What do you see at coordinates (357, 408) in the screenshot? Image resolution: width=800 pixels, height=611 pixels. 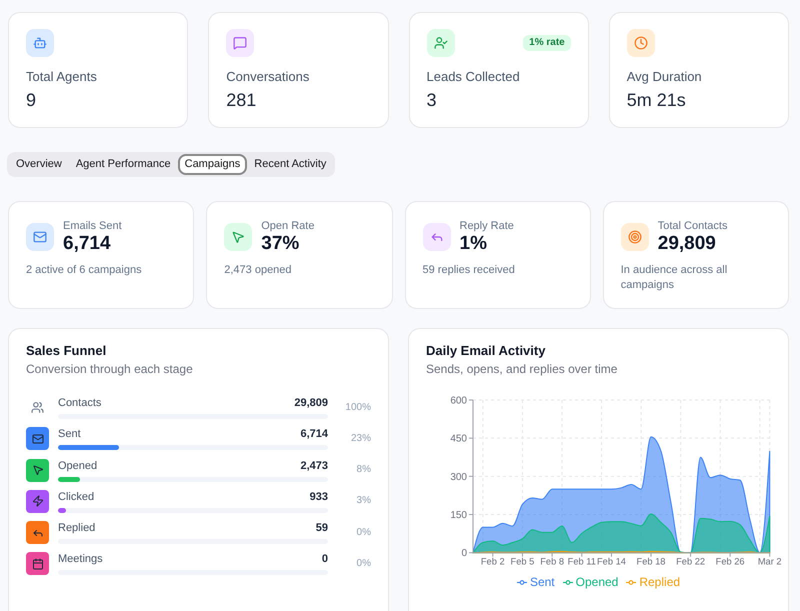 I see `stage-percent: 100%` at bounding box center [357, 408].